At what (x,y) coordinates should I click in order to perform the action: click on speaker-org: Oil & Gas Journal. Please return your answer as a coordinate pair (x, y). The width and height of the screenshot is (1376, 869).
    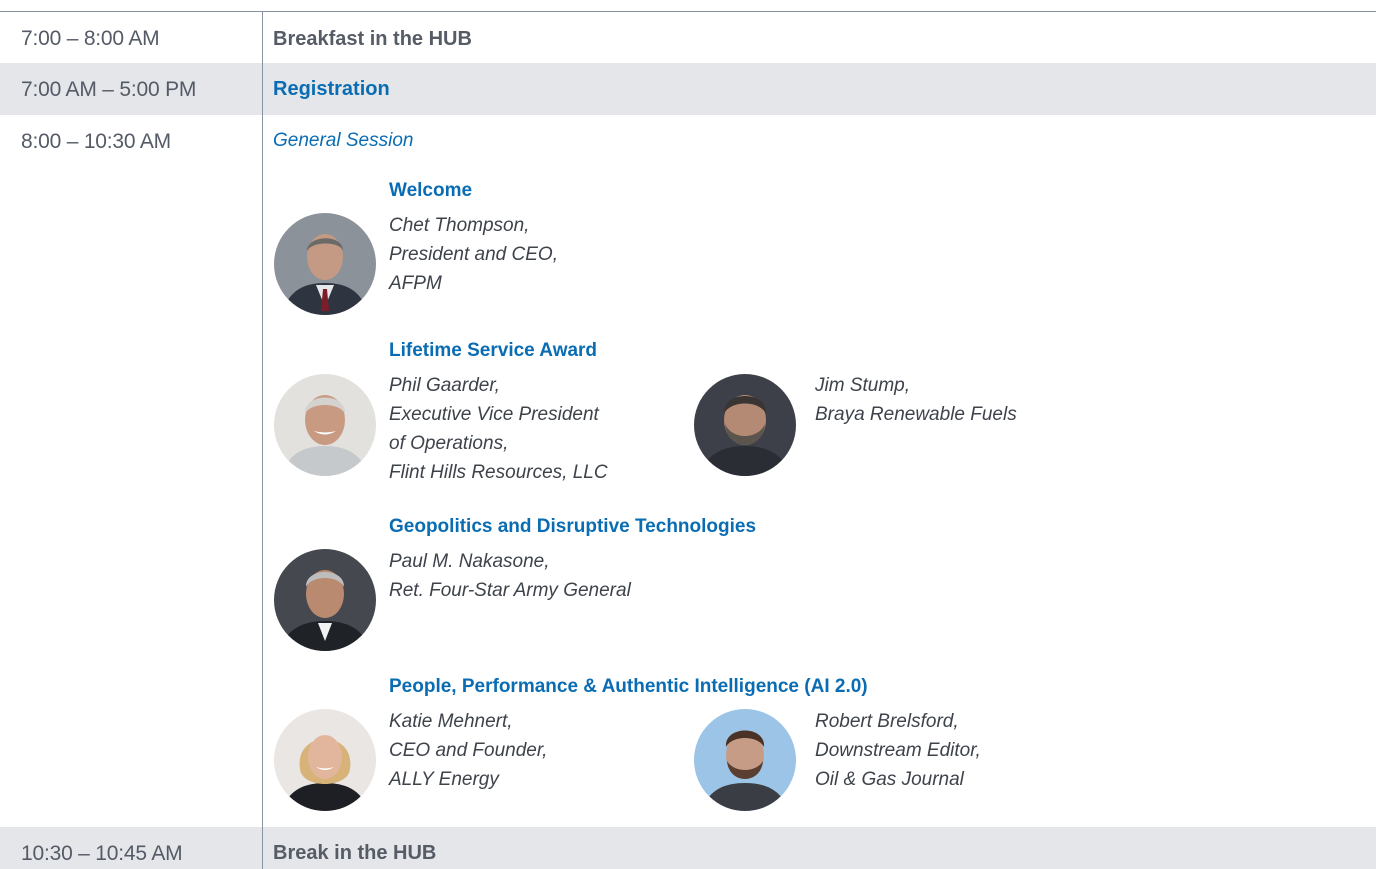
    Looking at the image, I should click on (889, 779).